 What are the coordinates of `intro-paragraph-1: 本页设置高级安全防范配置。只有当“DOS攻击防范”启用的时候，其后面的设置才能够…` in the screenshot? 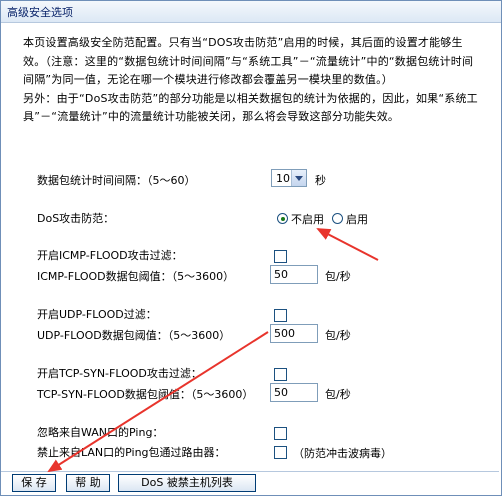 It's located at (248, 61).